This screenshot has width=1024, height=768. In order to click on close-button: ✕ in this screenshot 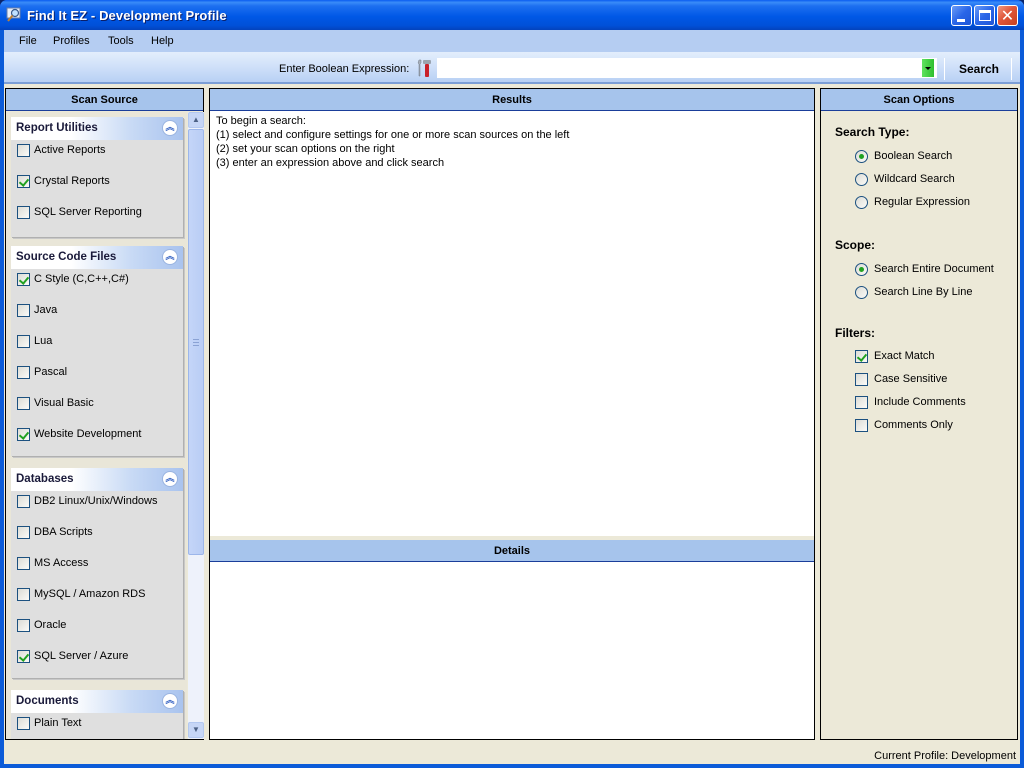, I will do `click(1007, 15)`.